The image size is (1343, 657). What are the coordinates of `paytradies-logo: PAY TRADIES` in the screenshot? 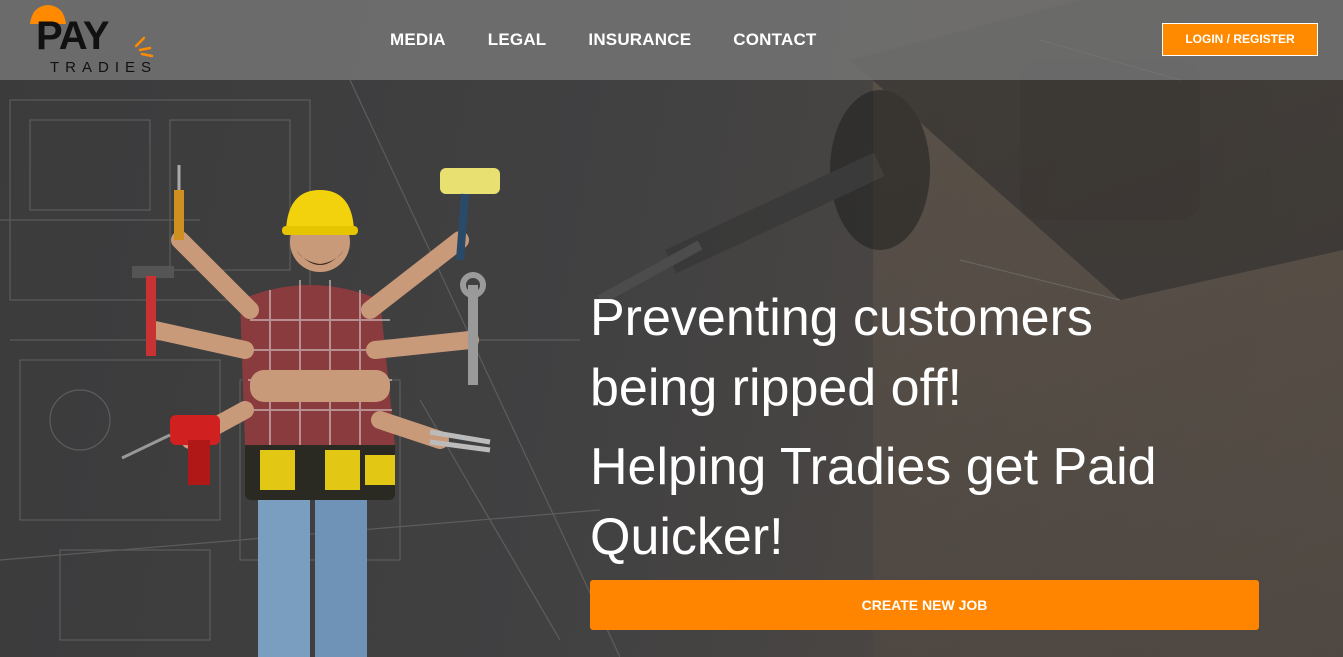 It's located at (95, 41).